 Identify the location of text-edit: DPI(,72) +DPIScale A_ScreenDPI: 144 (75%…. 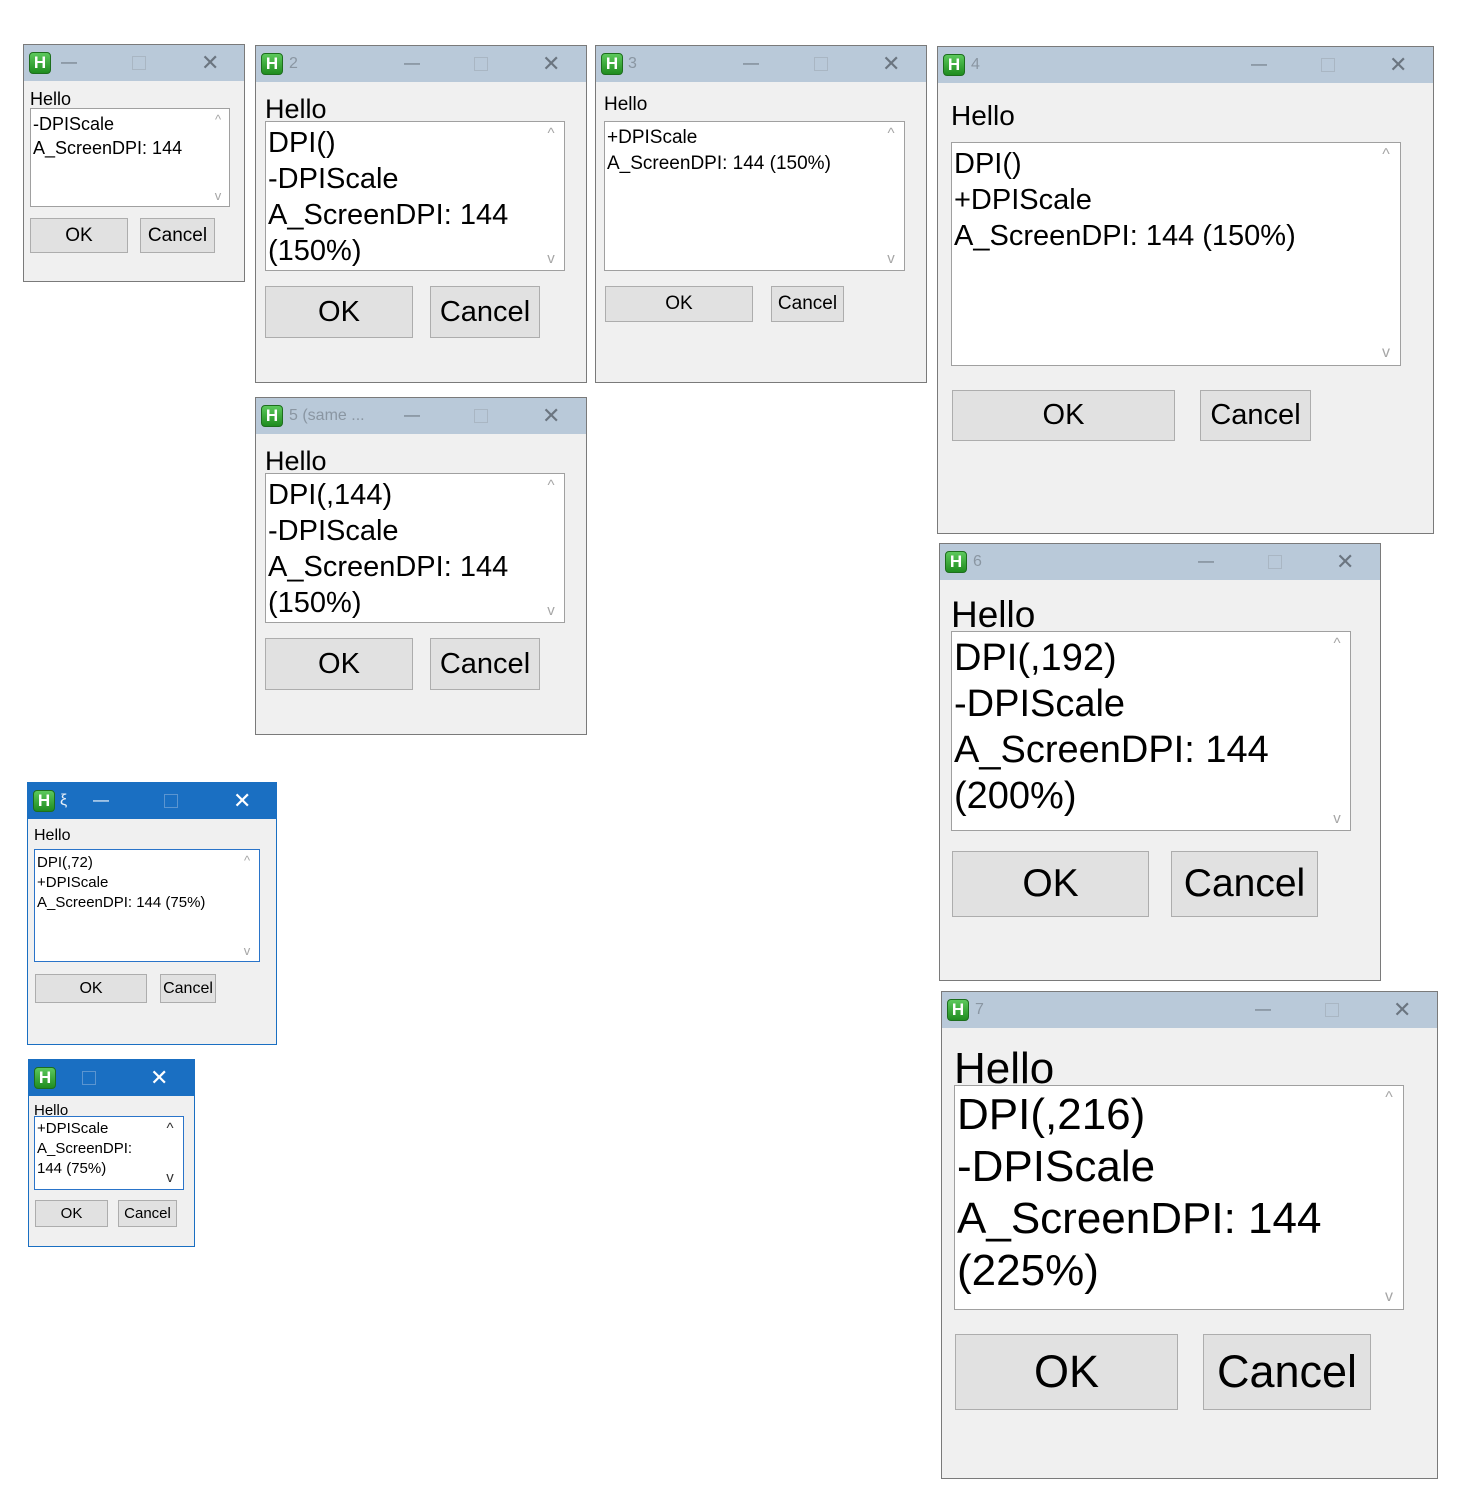
(147, 905).